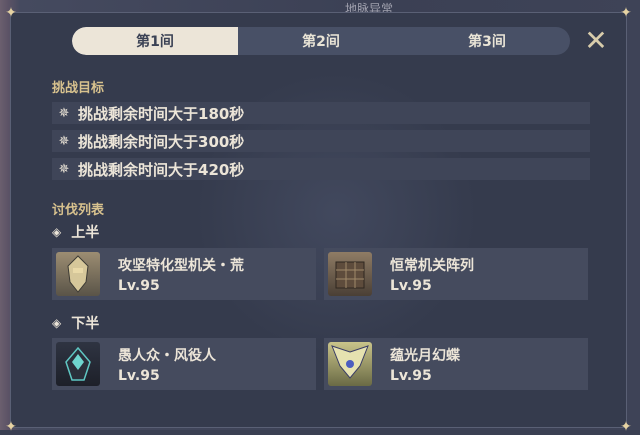 The width and height of the screenshot is (640, 435). I want to click on moonlight-butterfly-portrait-icon, so click(350, 364).